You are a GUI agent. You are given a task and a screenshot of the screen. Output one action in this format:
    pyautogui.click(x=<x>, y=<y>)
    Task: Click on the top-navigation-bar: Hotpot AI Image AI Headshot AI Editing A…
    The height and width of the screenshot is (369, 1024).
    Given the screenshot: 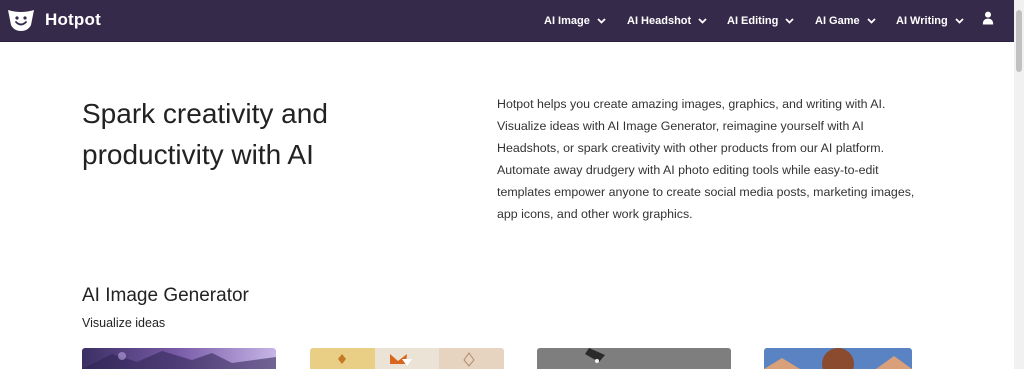 What is the action you would take?
    pyautogui.click(x=507, y=21)
    